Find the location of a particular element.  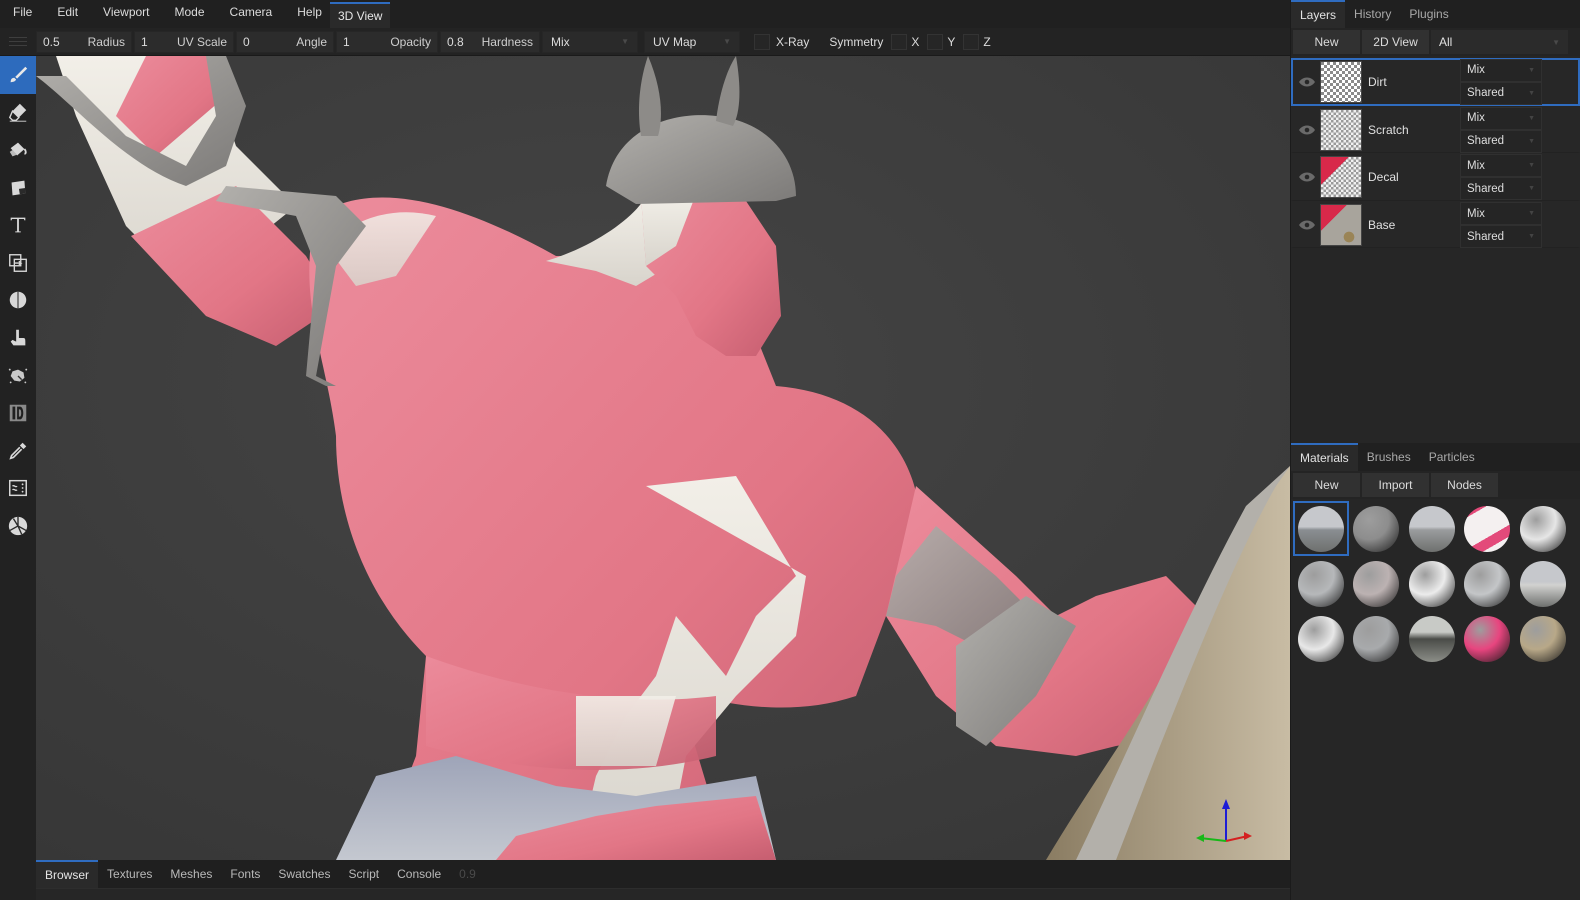

material-env-metal is located at coordinates (1321, 528).